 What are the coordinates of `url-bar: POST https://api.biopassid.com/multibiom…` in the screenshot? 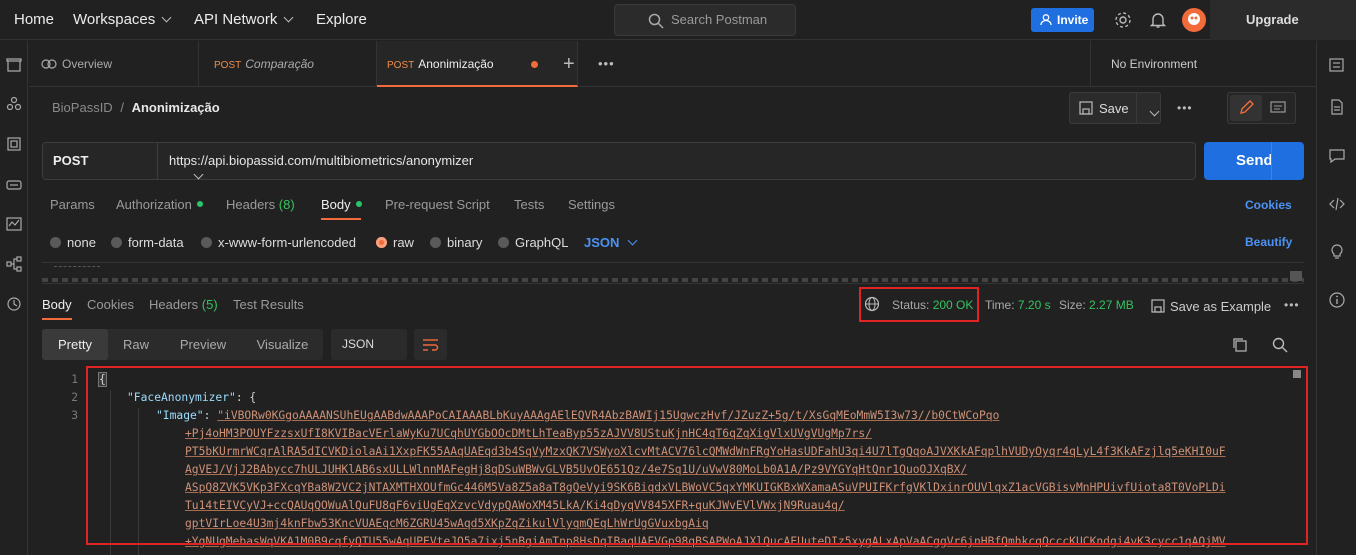 It's located at (619, 161).